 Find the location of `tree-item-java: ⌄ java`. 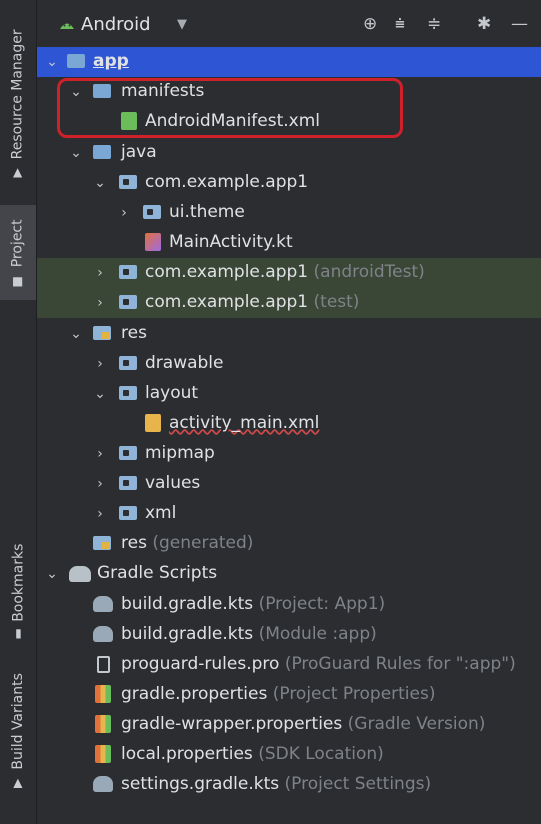

tree-item-java: ⌄ java is located at coordinates (289, 153).